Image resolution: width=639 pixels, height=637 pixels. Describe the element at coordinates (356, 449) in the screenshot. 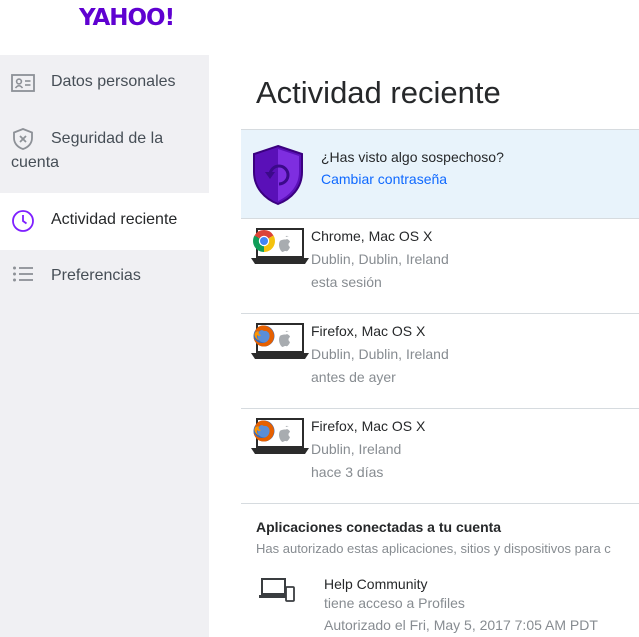

I see `session-location: Dublin, Ireland` at that location.